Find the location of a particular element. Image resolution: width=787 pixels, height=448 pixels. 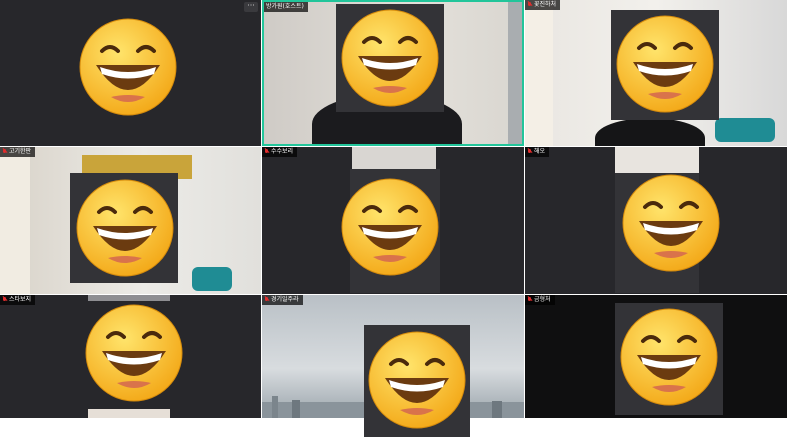

participant-name-tag: 방가원(호스트) is located at coordinates (286, 7).